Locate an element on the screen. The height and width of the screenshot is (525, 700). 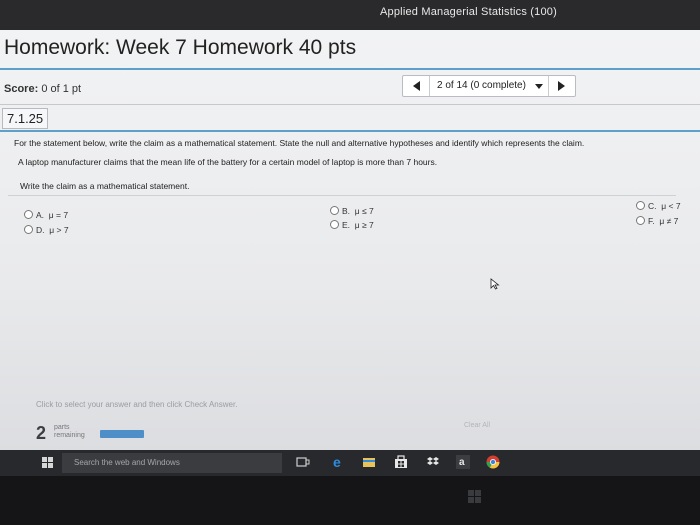
mouse-pointer-icon is located at coordinates (495, 284).